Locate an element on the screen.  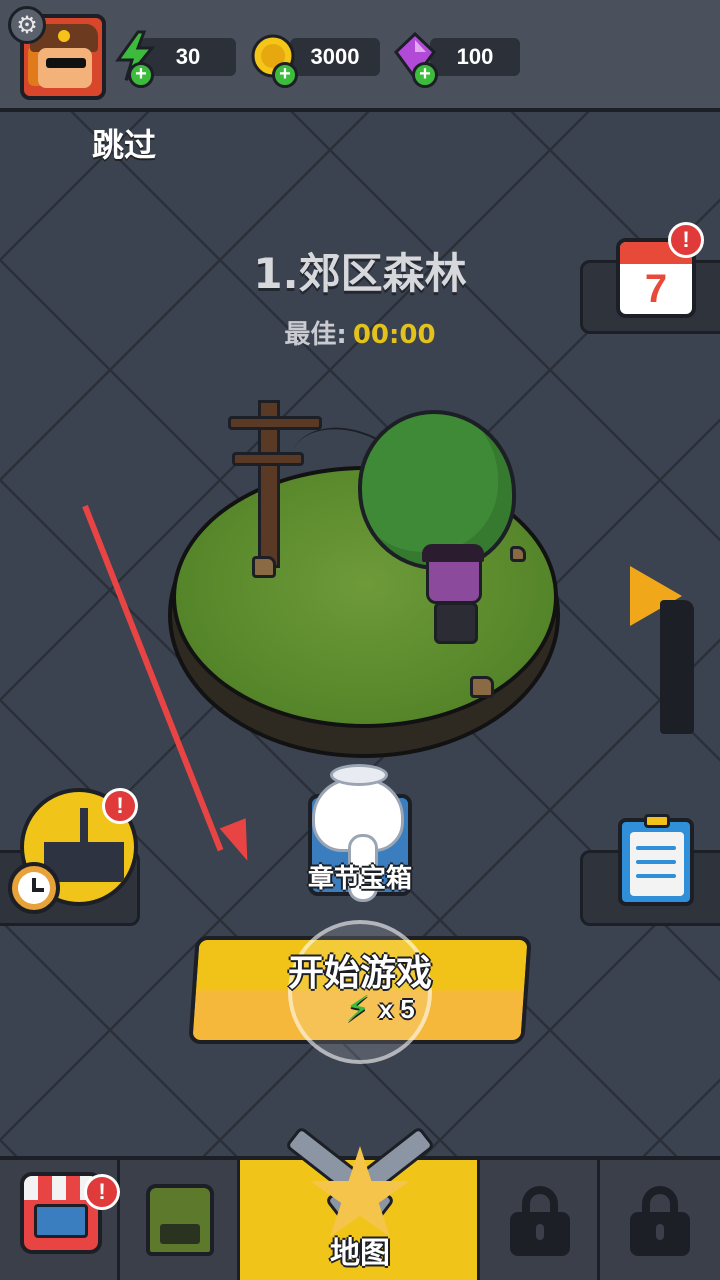
gem-value: 100 is located at coordinates (475, 56).